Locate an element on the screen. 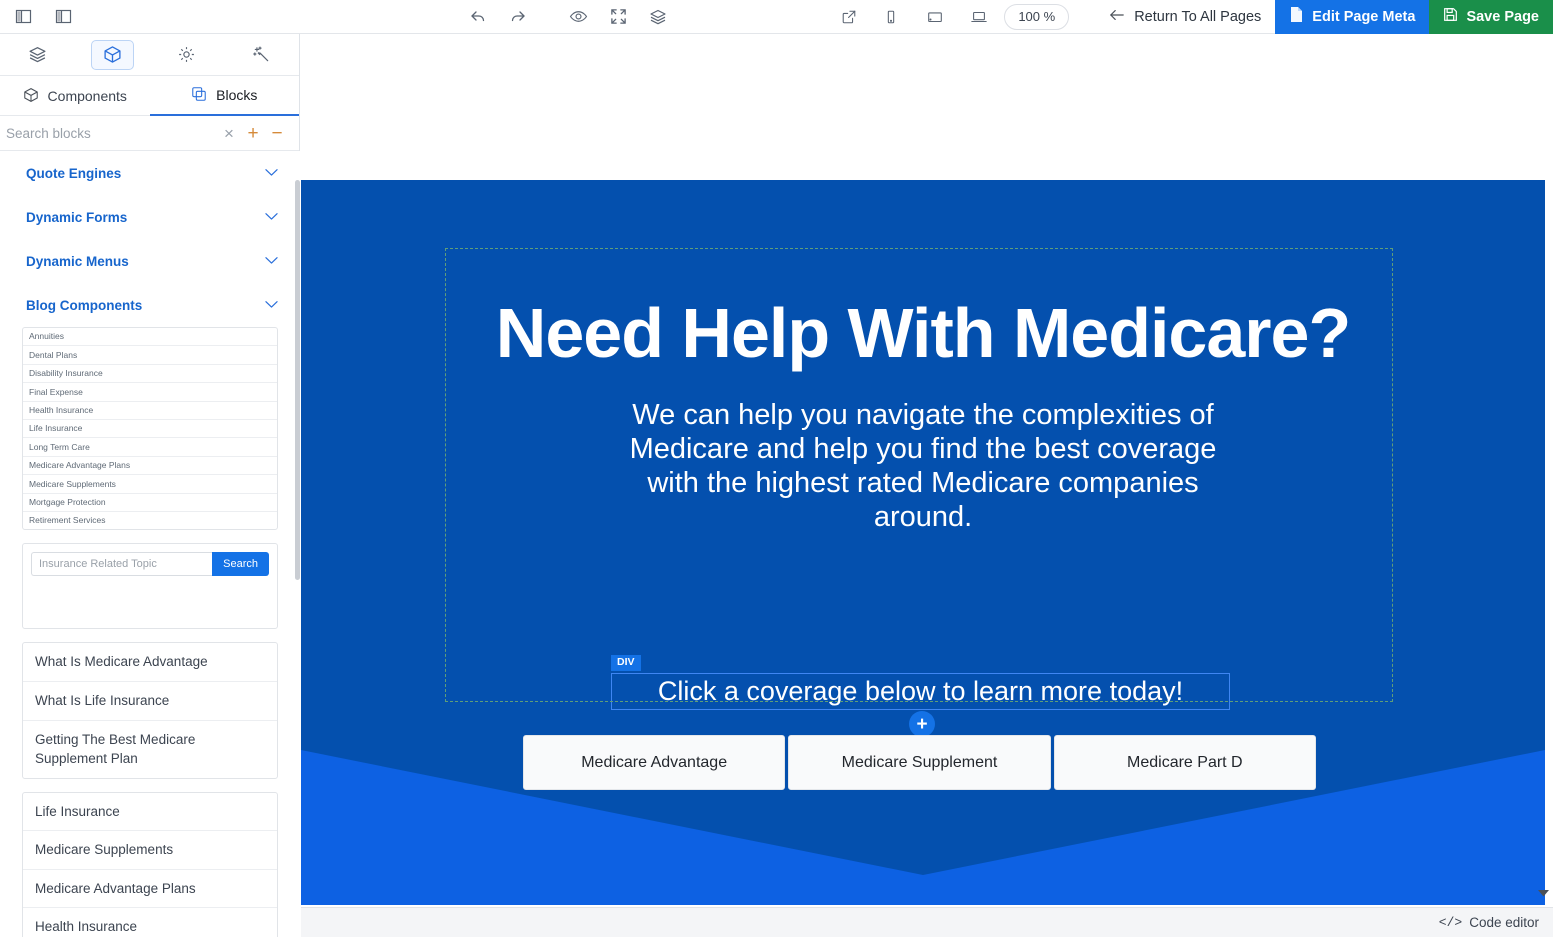 The width and height of the screenshot is (1553, 937). list-item: Retirement Services is located at coordinates (67, 520).